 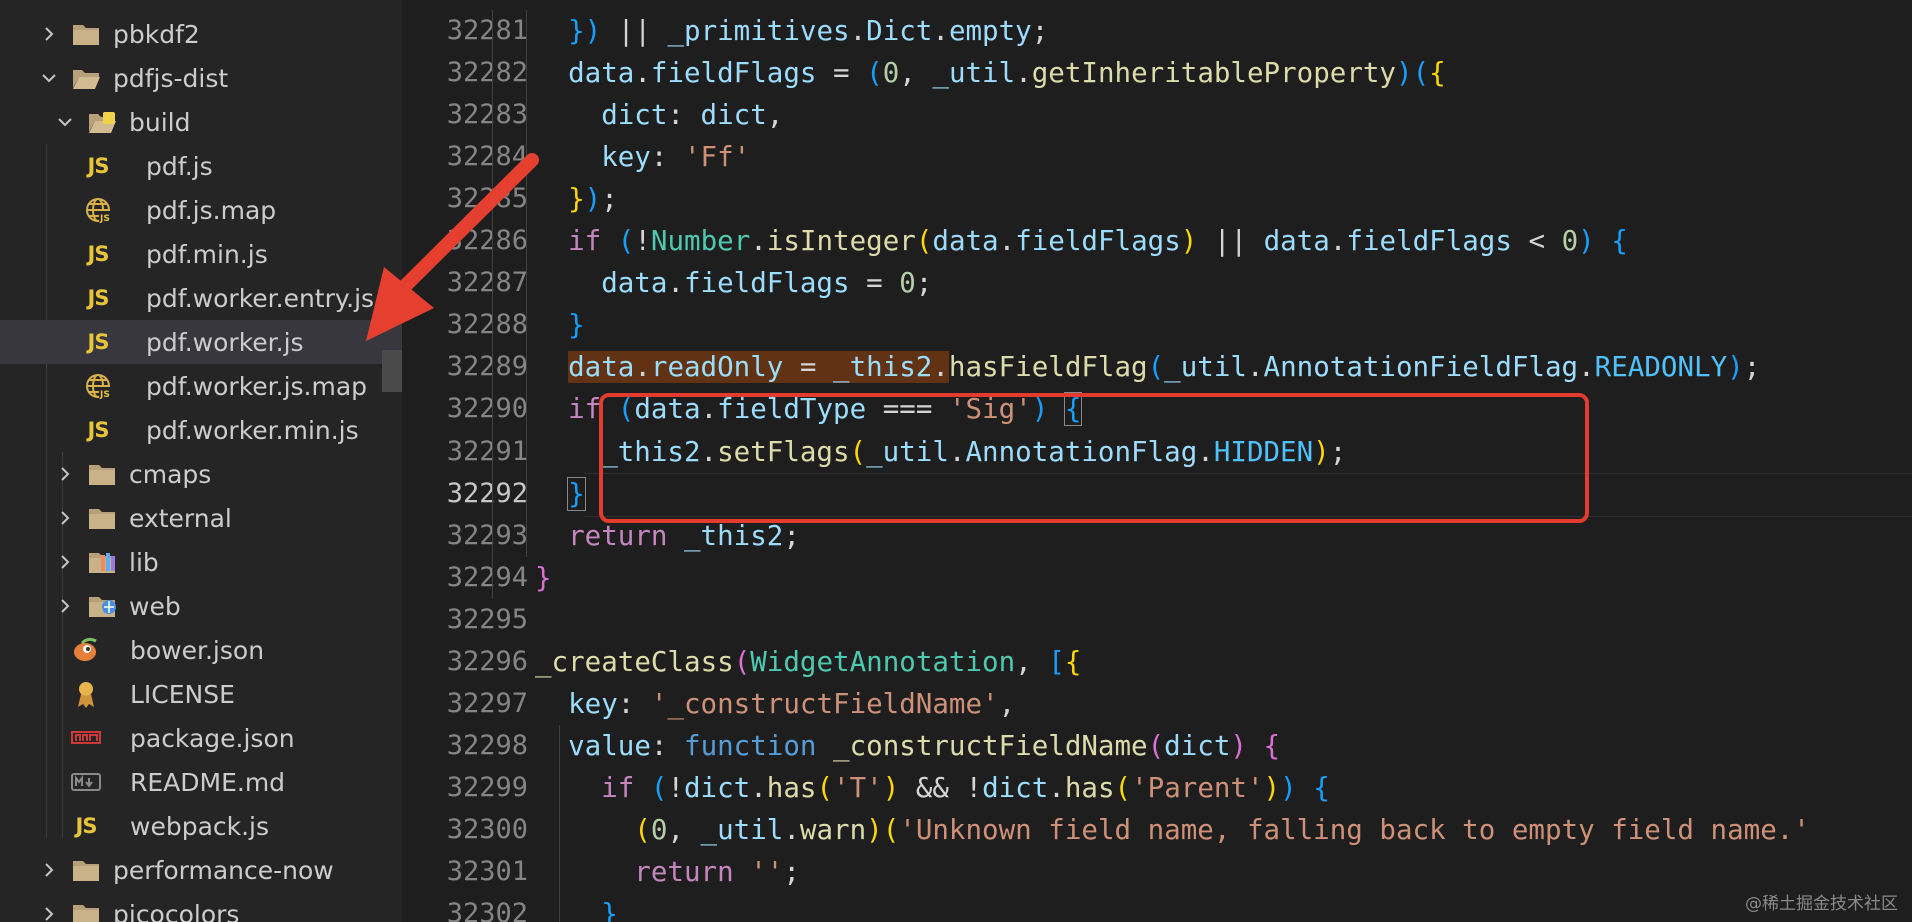 I want to click on folder-web-icon, so click(x=102, y=606).